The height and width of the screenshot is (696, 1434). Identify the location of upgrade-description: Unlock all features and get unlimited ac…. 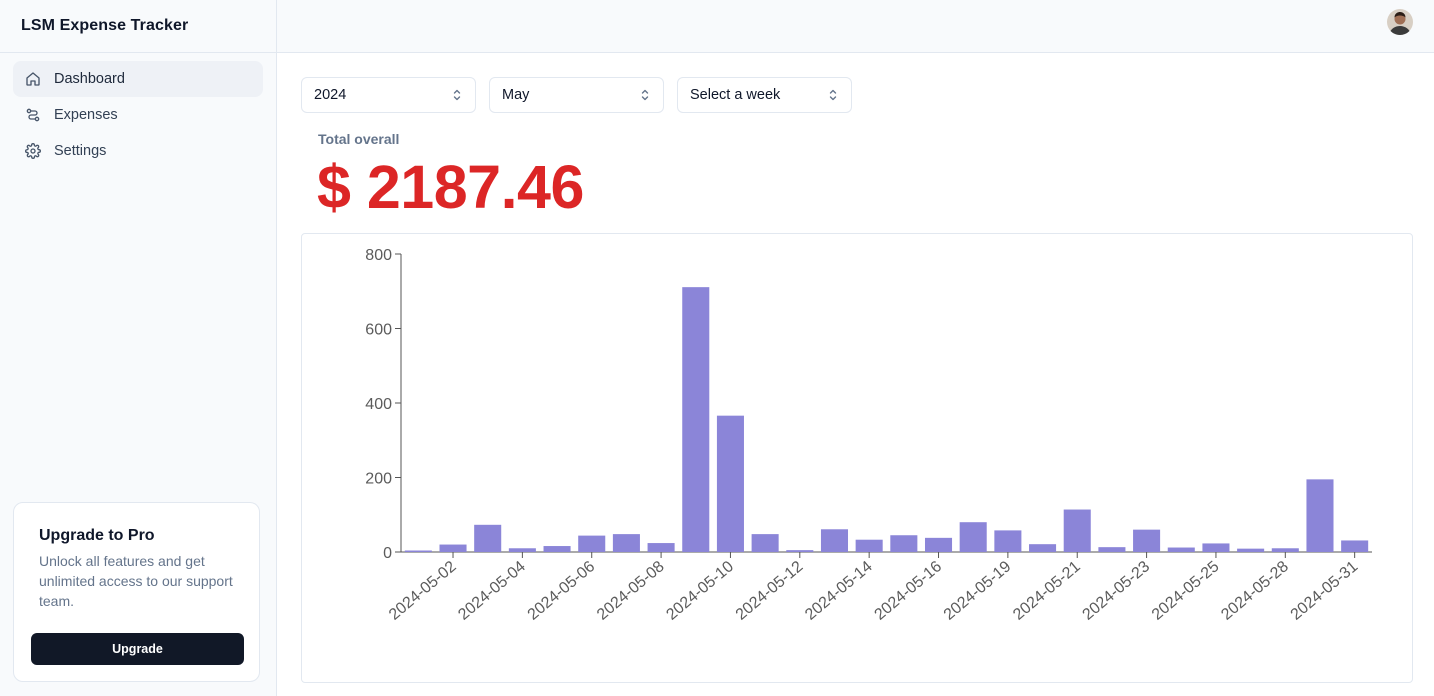
(136, 581).